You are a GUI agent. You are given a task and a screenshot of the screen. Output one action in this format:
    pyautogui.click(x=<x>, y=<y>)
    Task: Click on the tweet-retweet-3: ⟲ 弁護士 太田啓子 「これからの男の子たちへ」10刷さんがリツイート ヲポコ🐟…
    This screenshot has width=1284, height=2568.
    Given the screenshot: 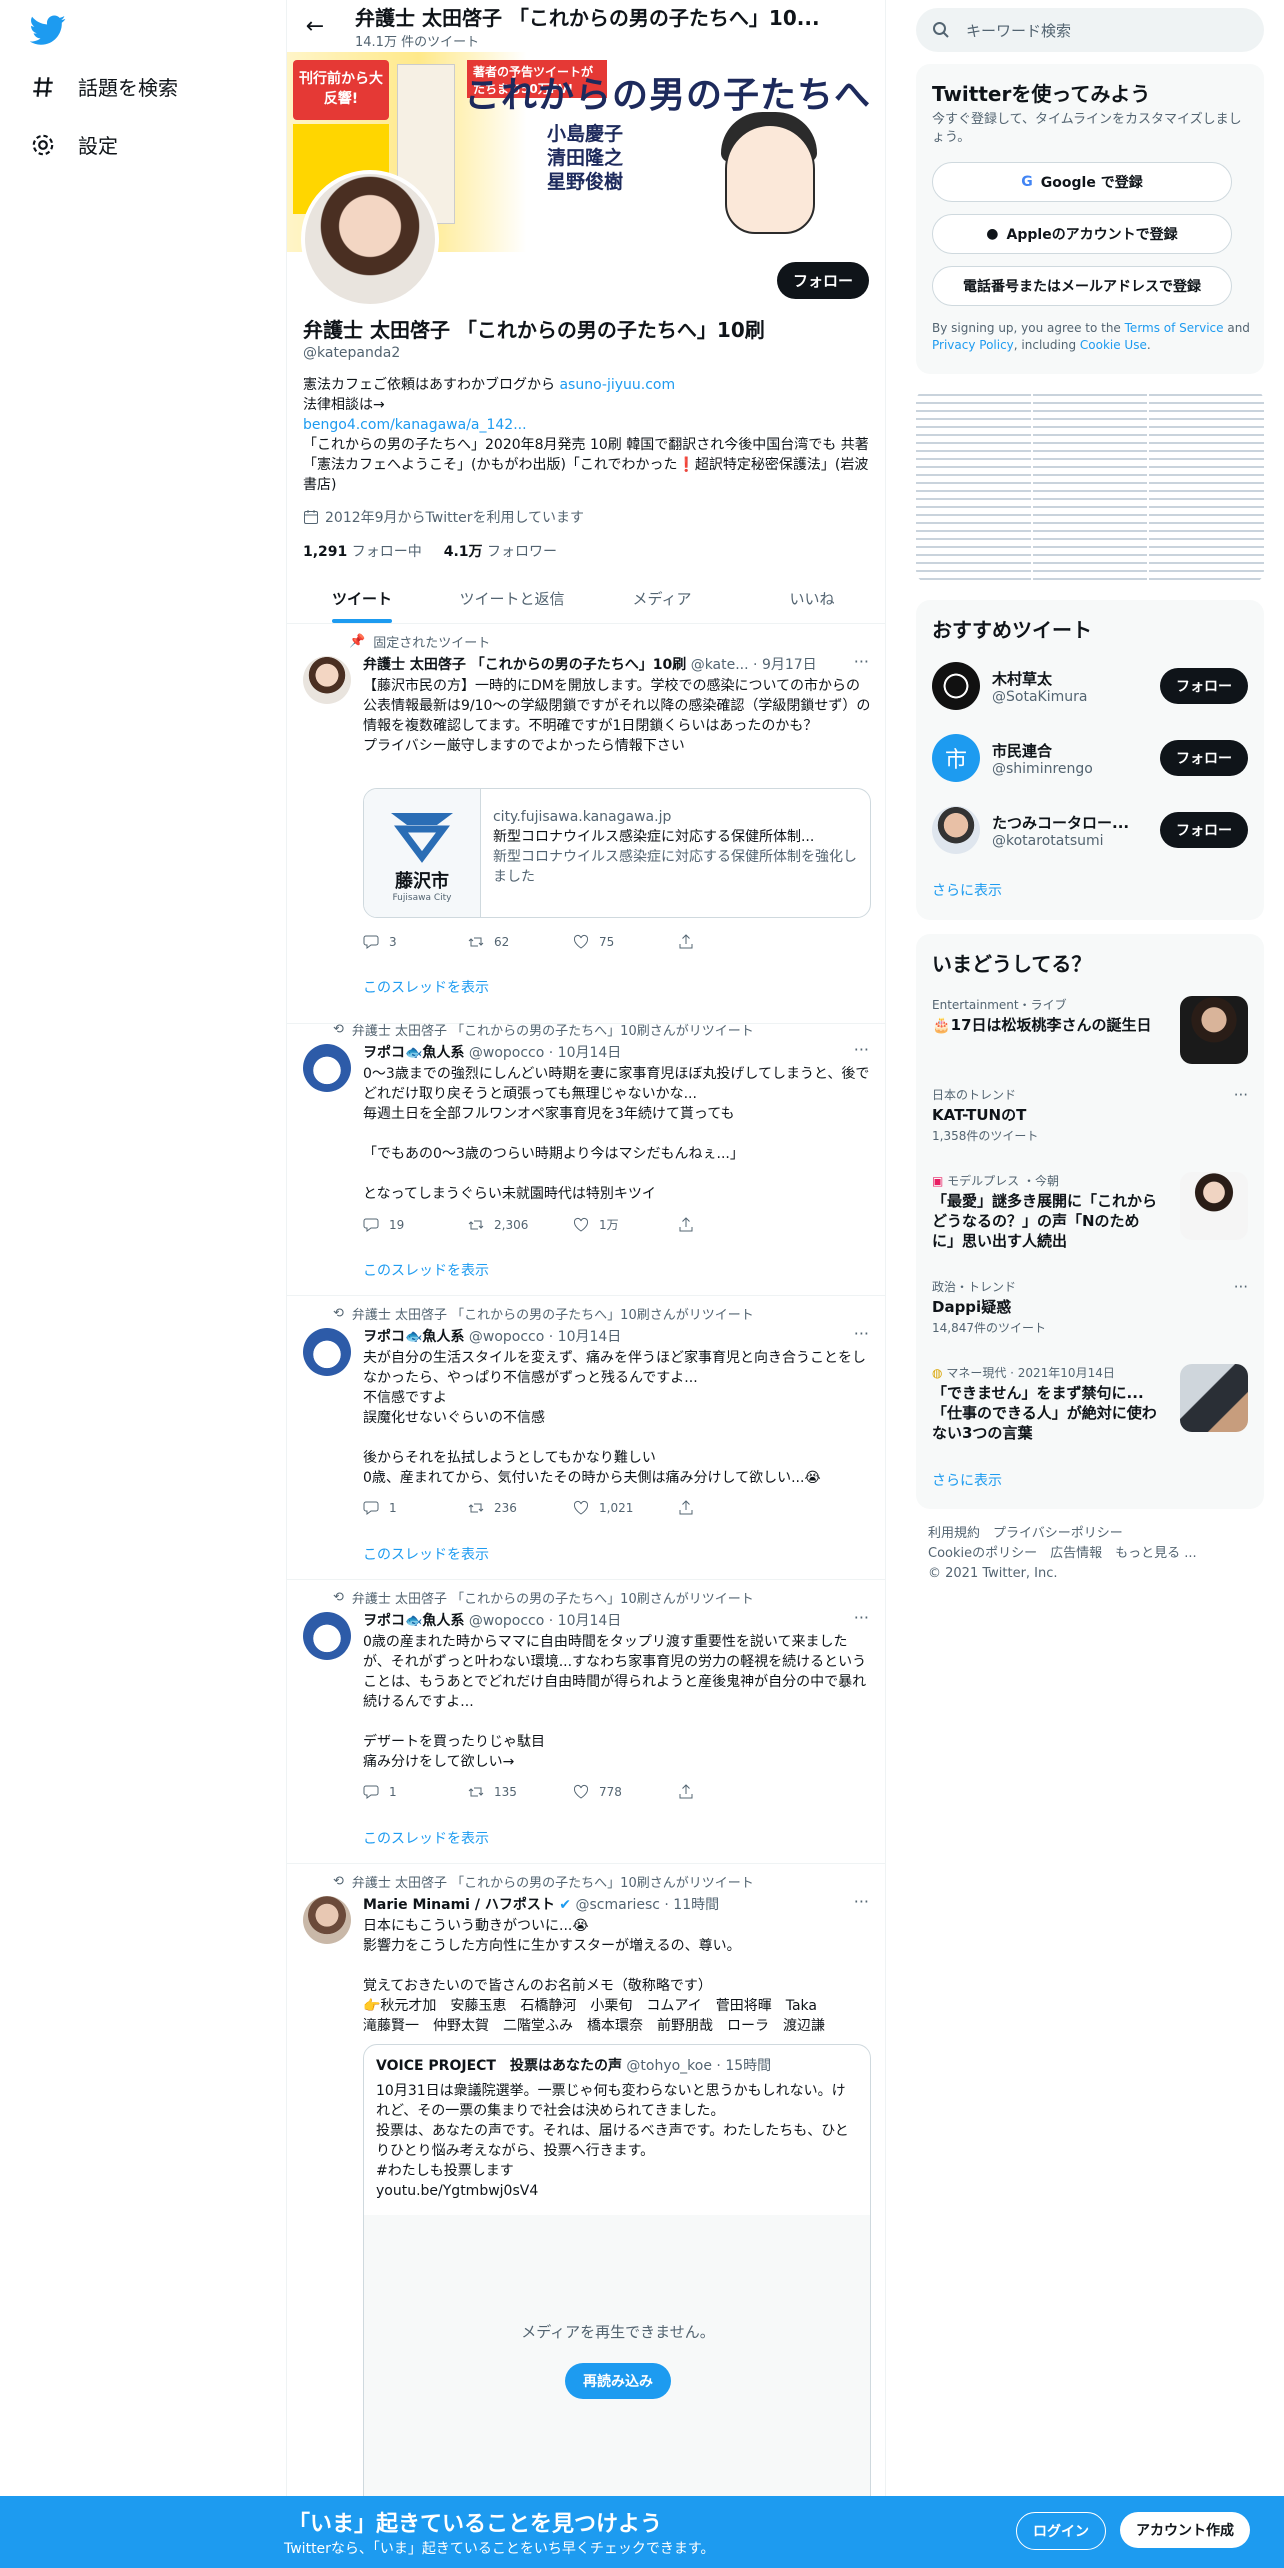 What is the action you would take?
    pyautogui.click(x=586, y=1722)
    